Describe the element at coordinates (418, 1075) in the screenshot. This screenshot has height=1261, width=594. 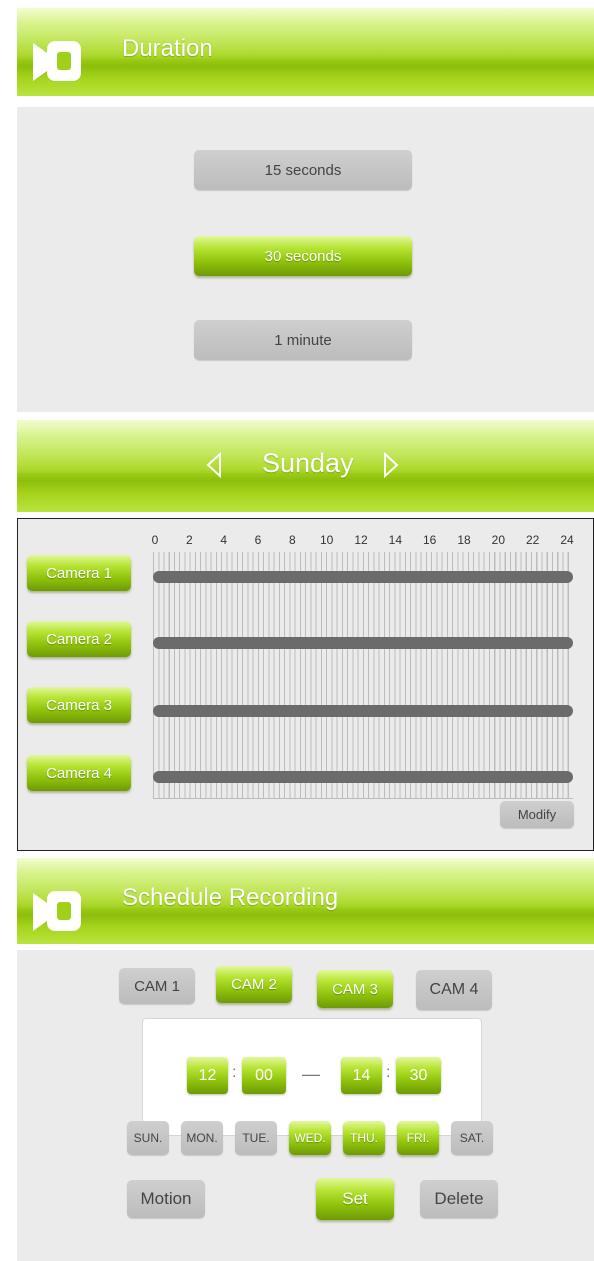
I see `end-minute-field: 30` at that location.